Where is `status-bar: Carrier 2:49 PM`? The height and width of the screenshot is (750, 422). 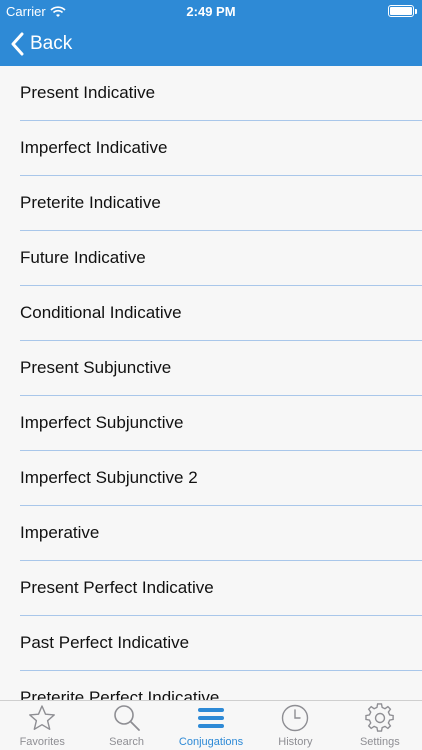
status-bar: Carrier 2:49 PM is located at coordinates (211, 11).